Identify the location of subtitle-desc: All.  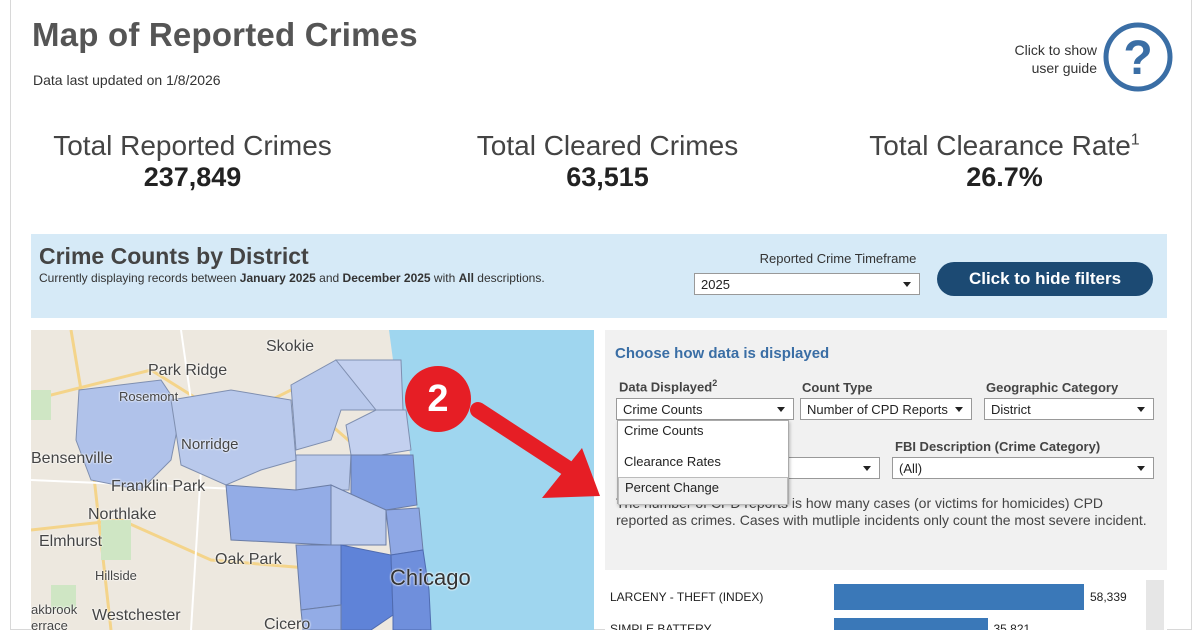
(466, 278).